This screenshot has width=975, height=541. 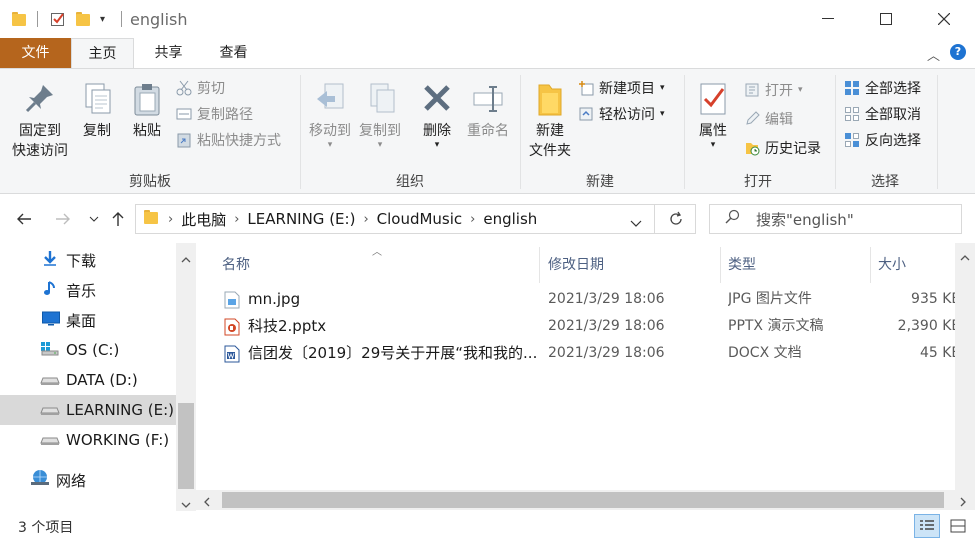 I want to click on nav-scroll-thumb, so click(x=186, y=446).